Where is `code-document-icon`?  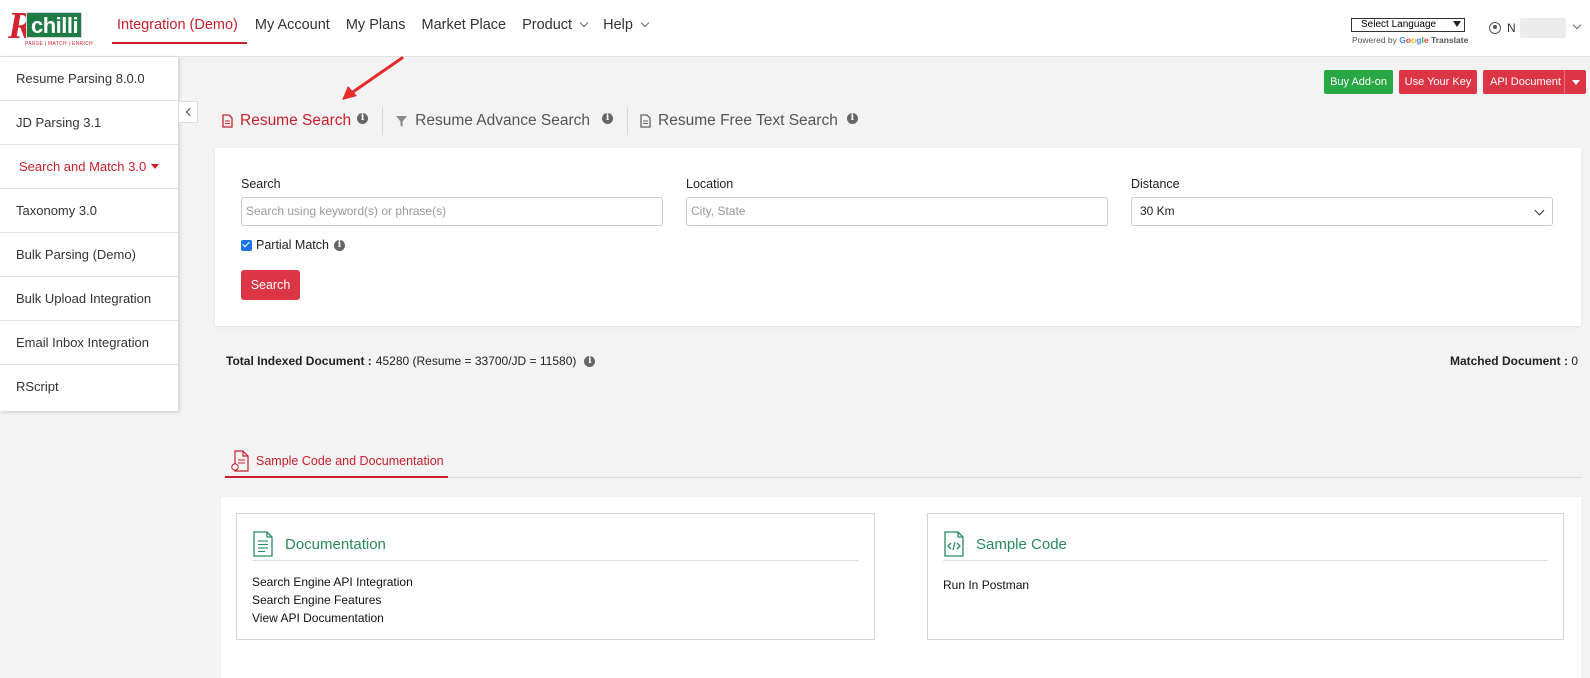
code-document-icon is located at coordinates (240, 460).